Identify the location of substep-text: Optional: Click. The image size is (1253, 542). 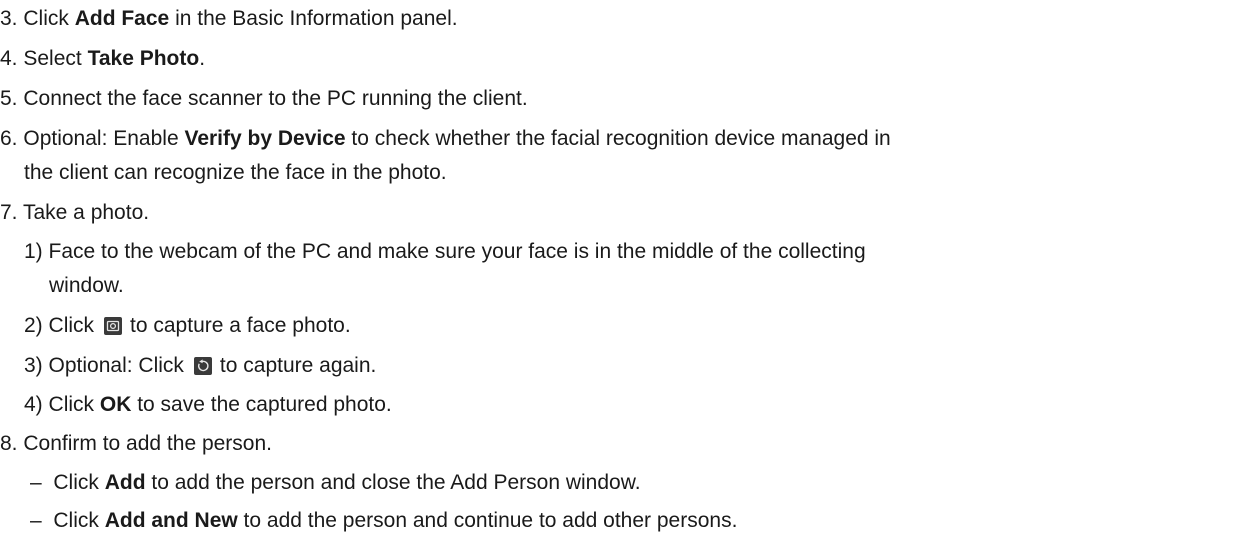
(116, 365).